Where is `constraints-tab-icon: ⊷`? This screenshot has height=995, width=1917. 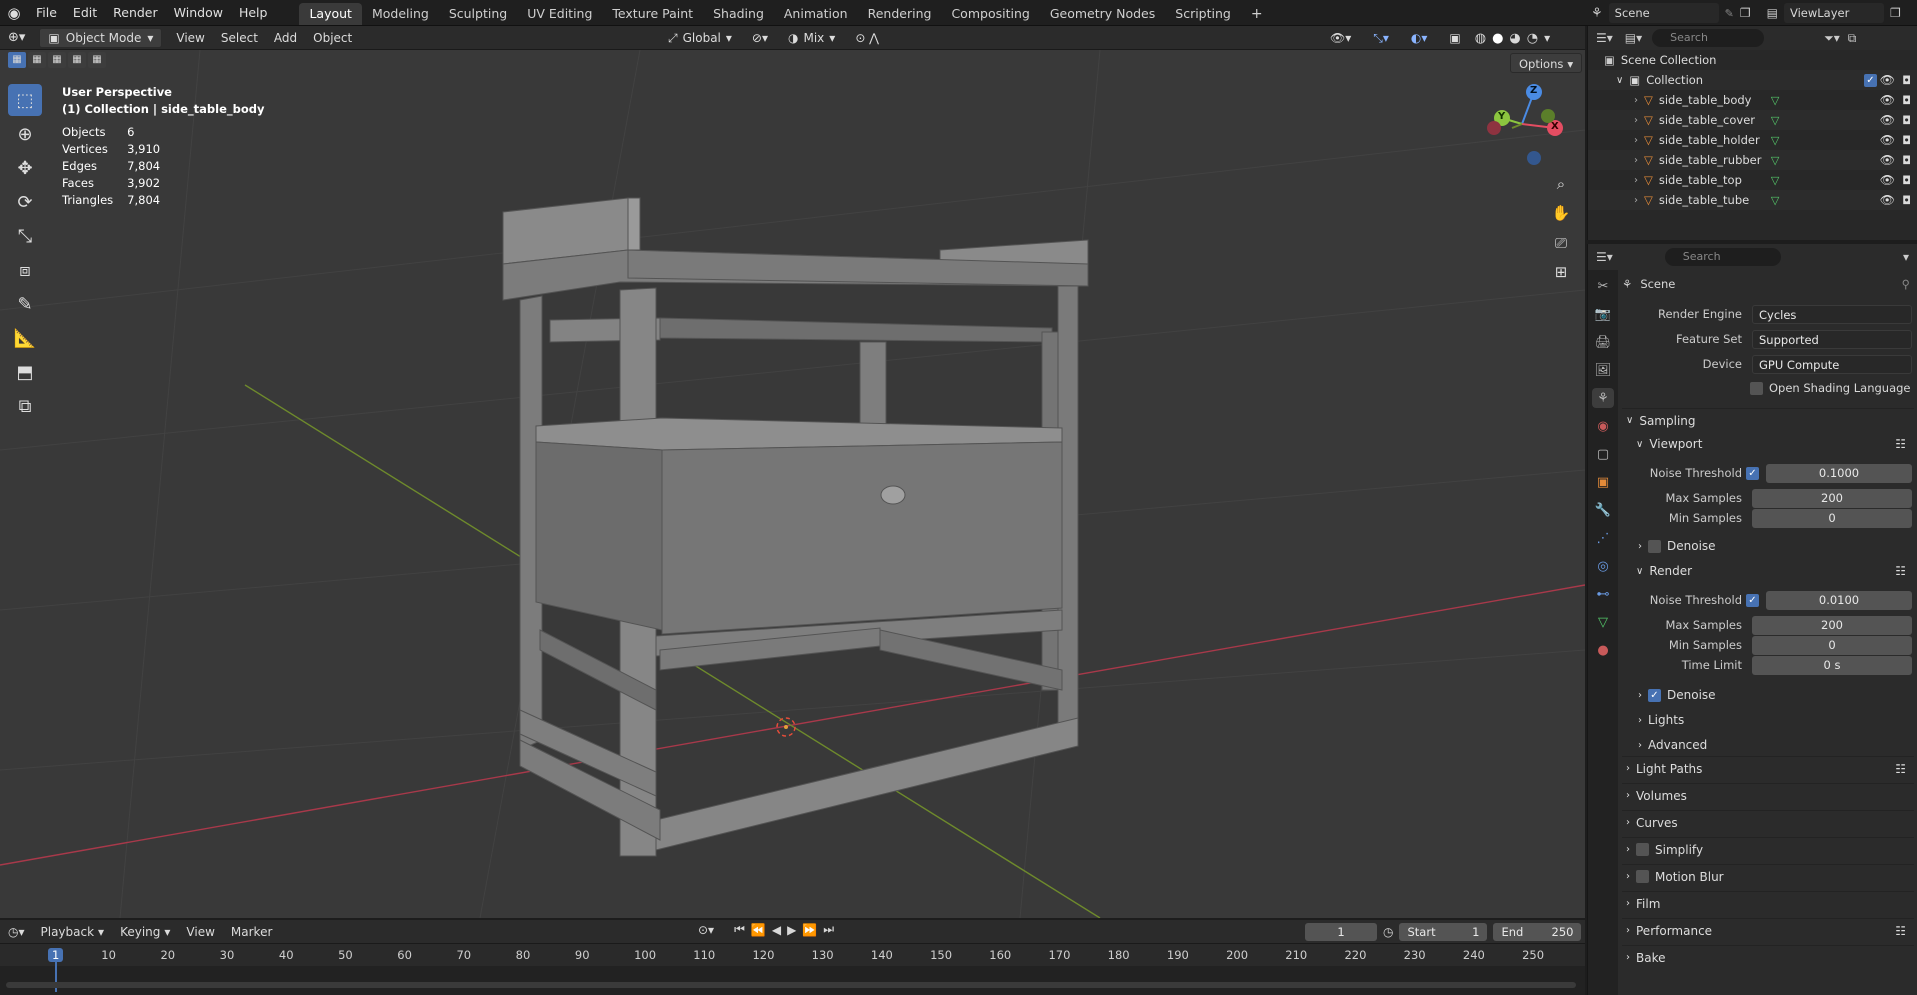 constraints-tab-icon: ⊷ is located at coordinates (1603, 594).